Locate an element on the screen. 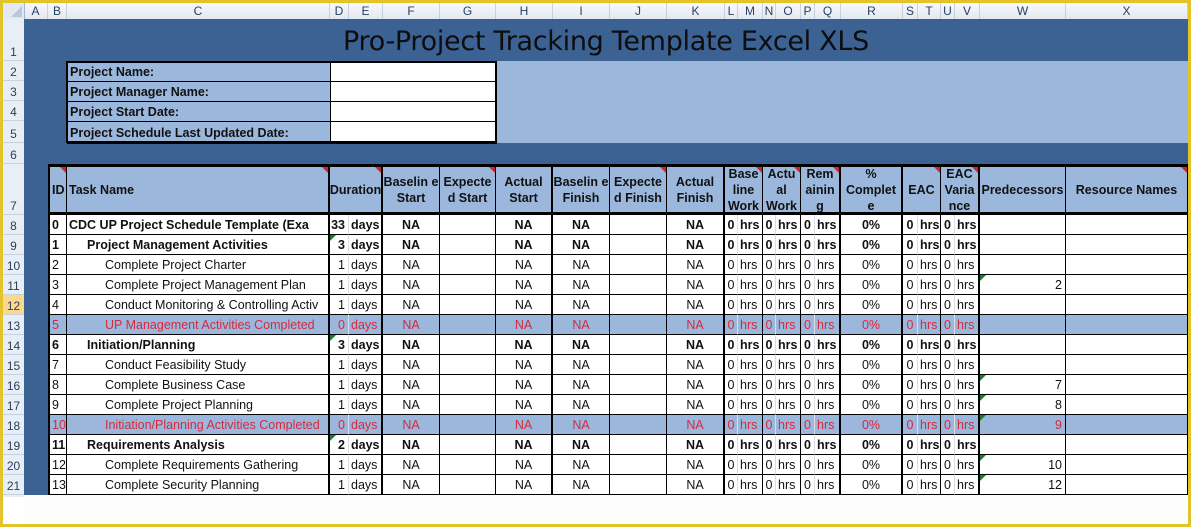  cell-dur: 1 is located at coordinates (339, 305).